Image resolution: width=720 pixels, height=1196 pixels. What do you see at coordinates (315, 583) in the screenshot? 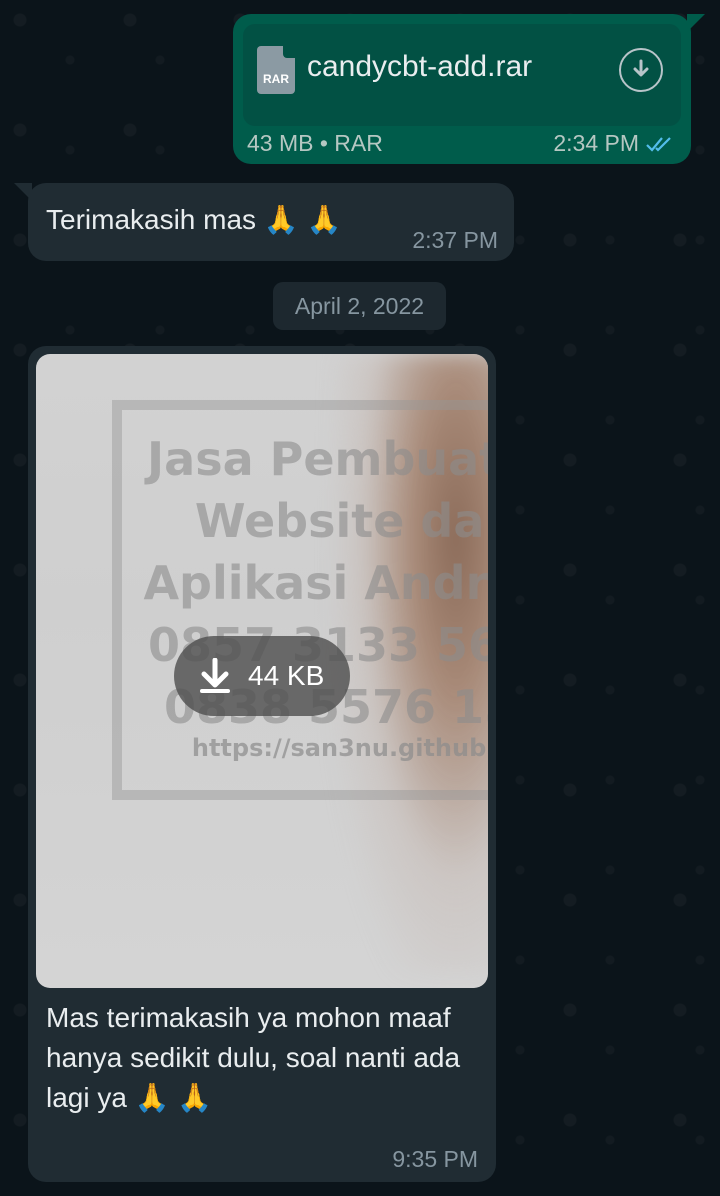
I see `watermark-line-3: Aplikasi Android` at bounding box center [315, 583].